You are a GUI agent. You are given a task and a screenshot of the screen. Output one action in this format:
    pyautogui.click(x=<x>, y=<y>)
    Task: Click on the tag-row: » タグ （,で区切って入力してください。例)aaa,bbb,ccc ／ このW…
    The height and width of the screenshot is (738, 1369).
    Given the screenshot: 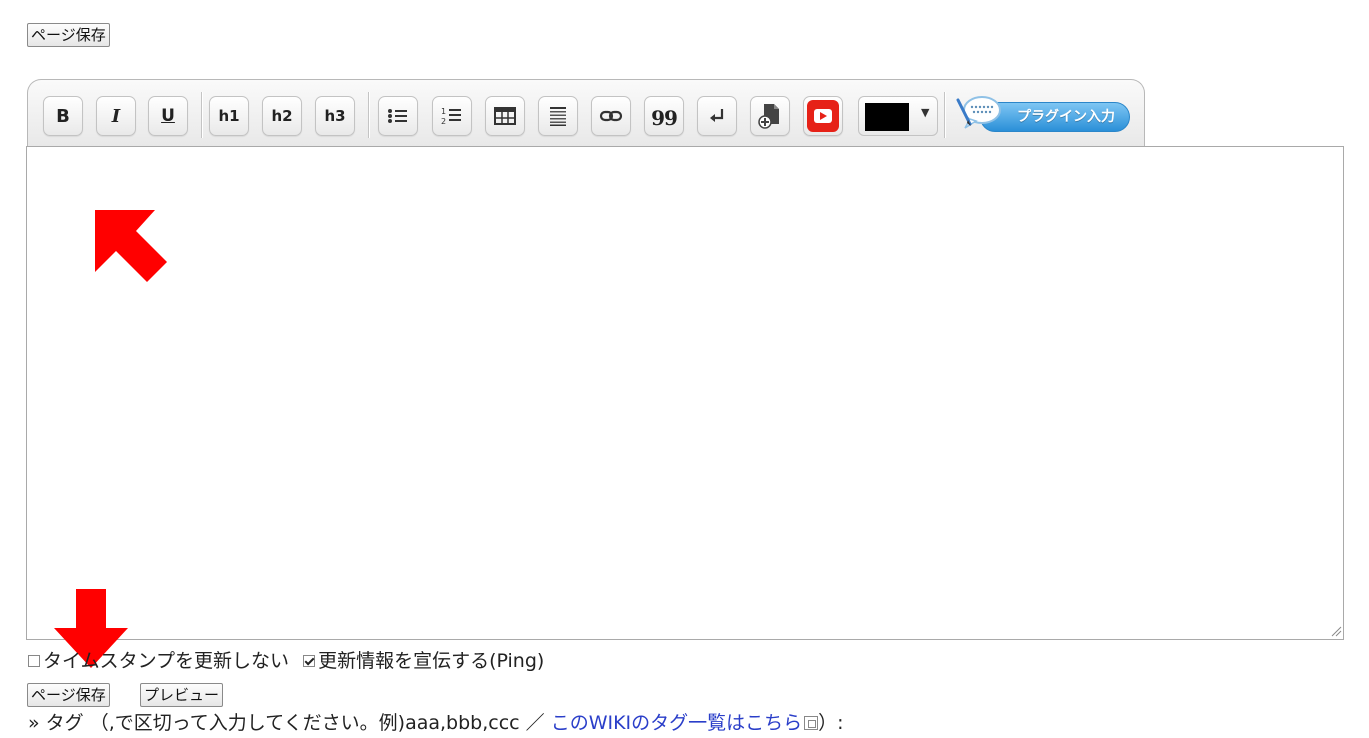 What is the action you would take?
    pyautogui.click(x=436, y=723)
    